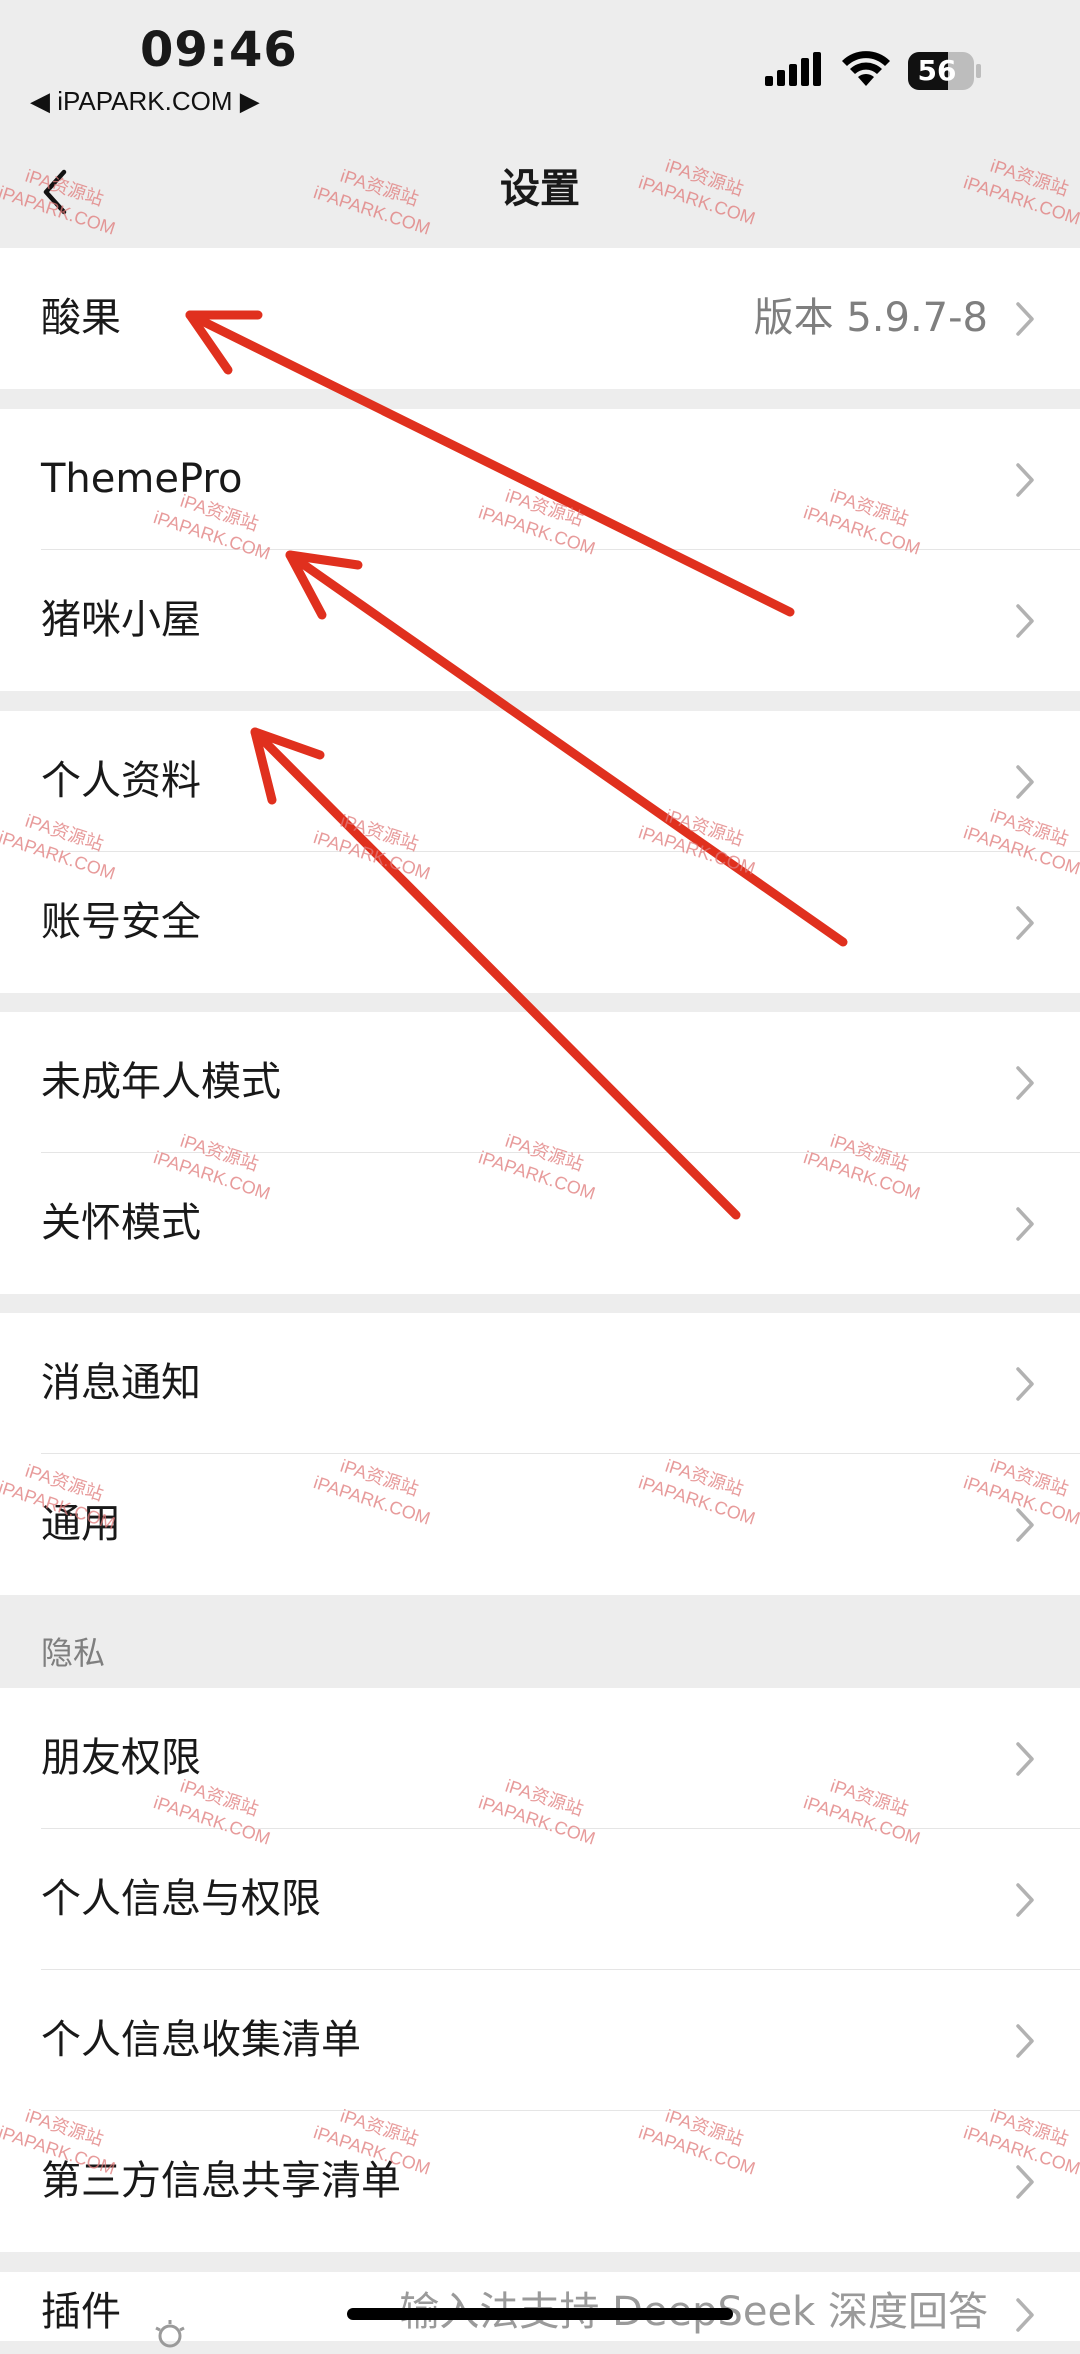 This screenshot has height=2354, width=1080. I want to click on settings-group-app: 酸果 版本 5.9.7-8, so click(540, 318).